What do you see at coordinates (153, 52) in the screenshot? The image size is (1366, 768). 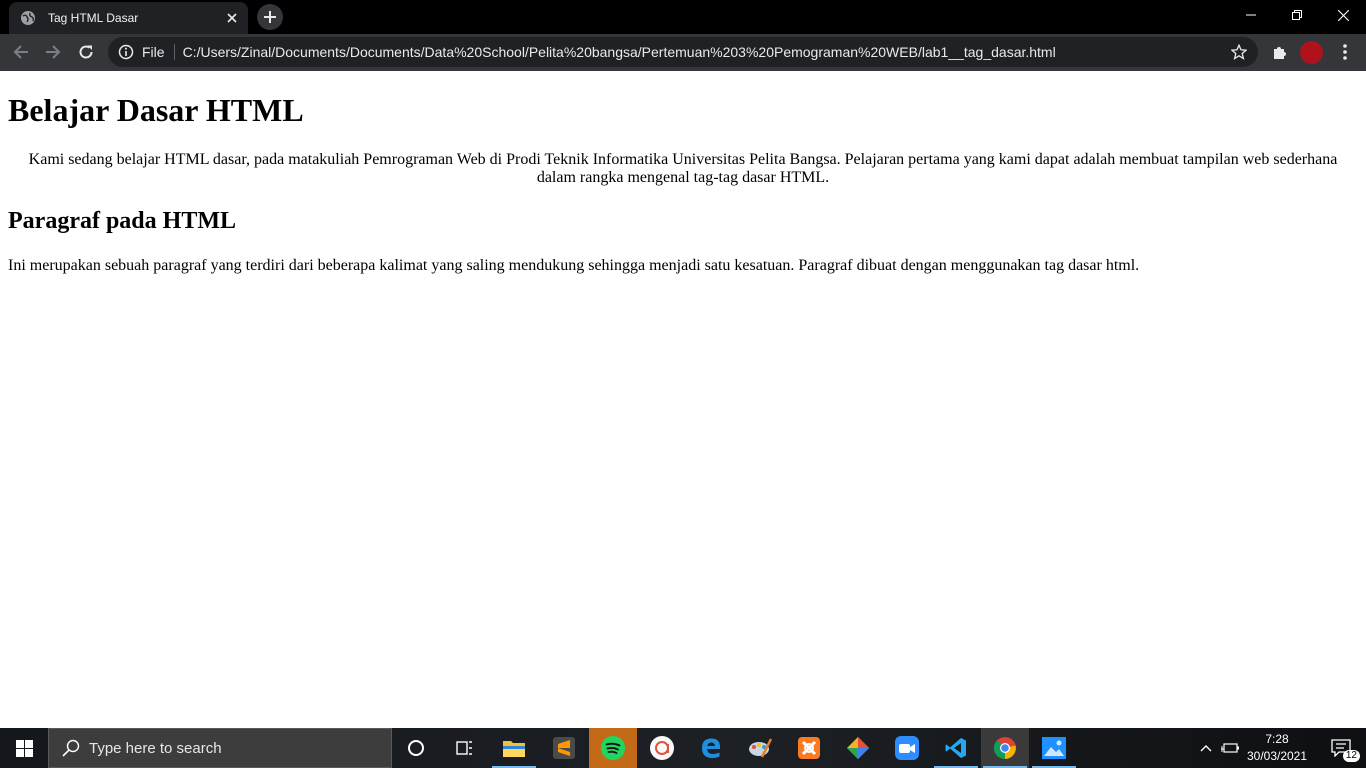 I see `scheme-label: File` at bounding box center [153, 52].